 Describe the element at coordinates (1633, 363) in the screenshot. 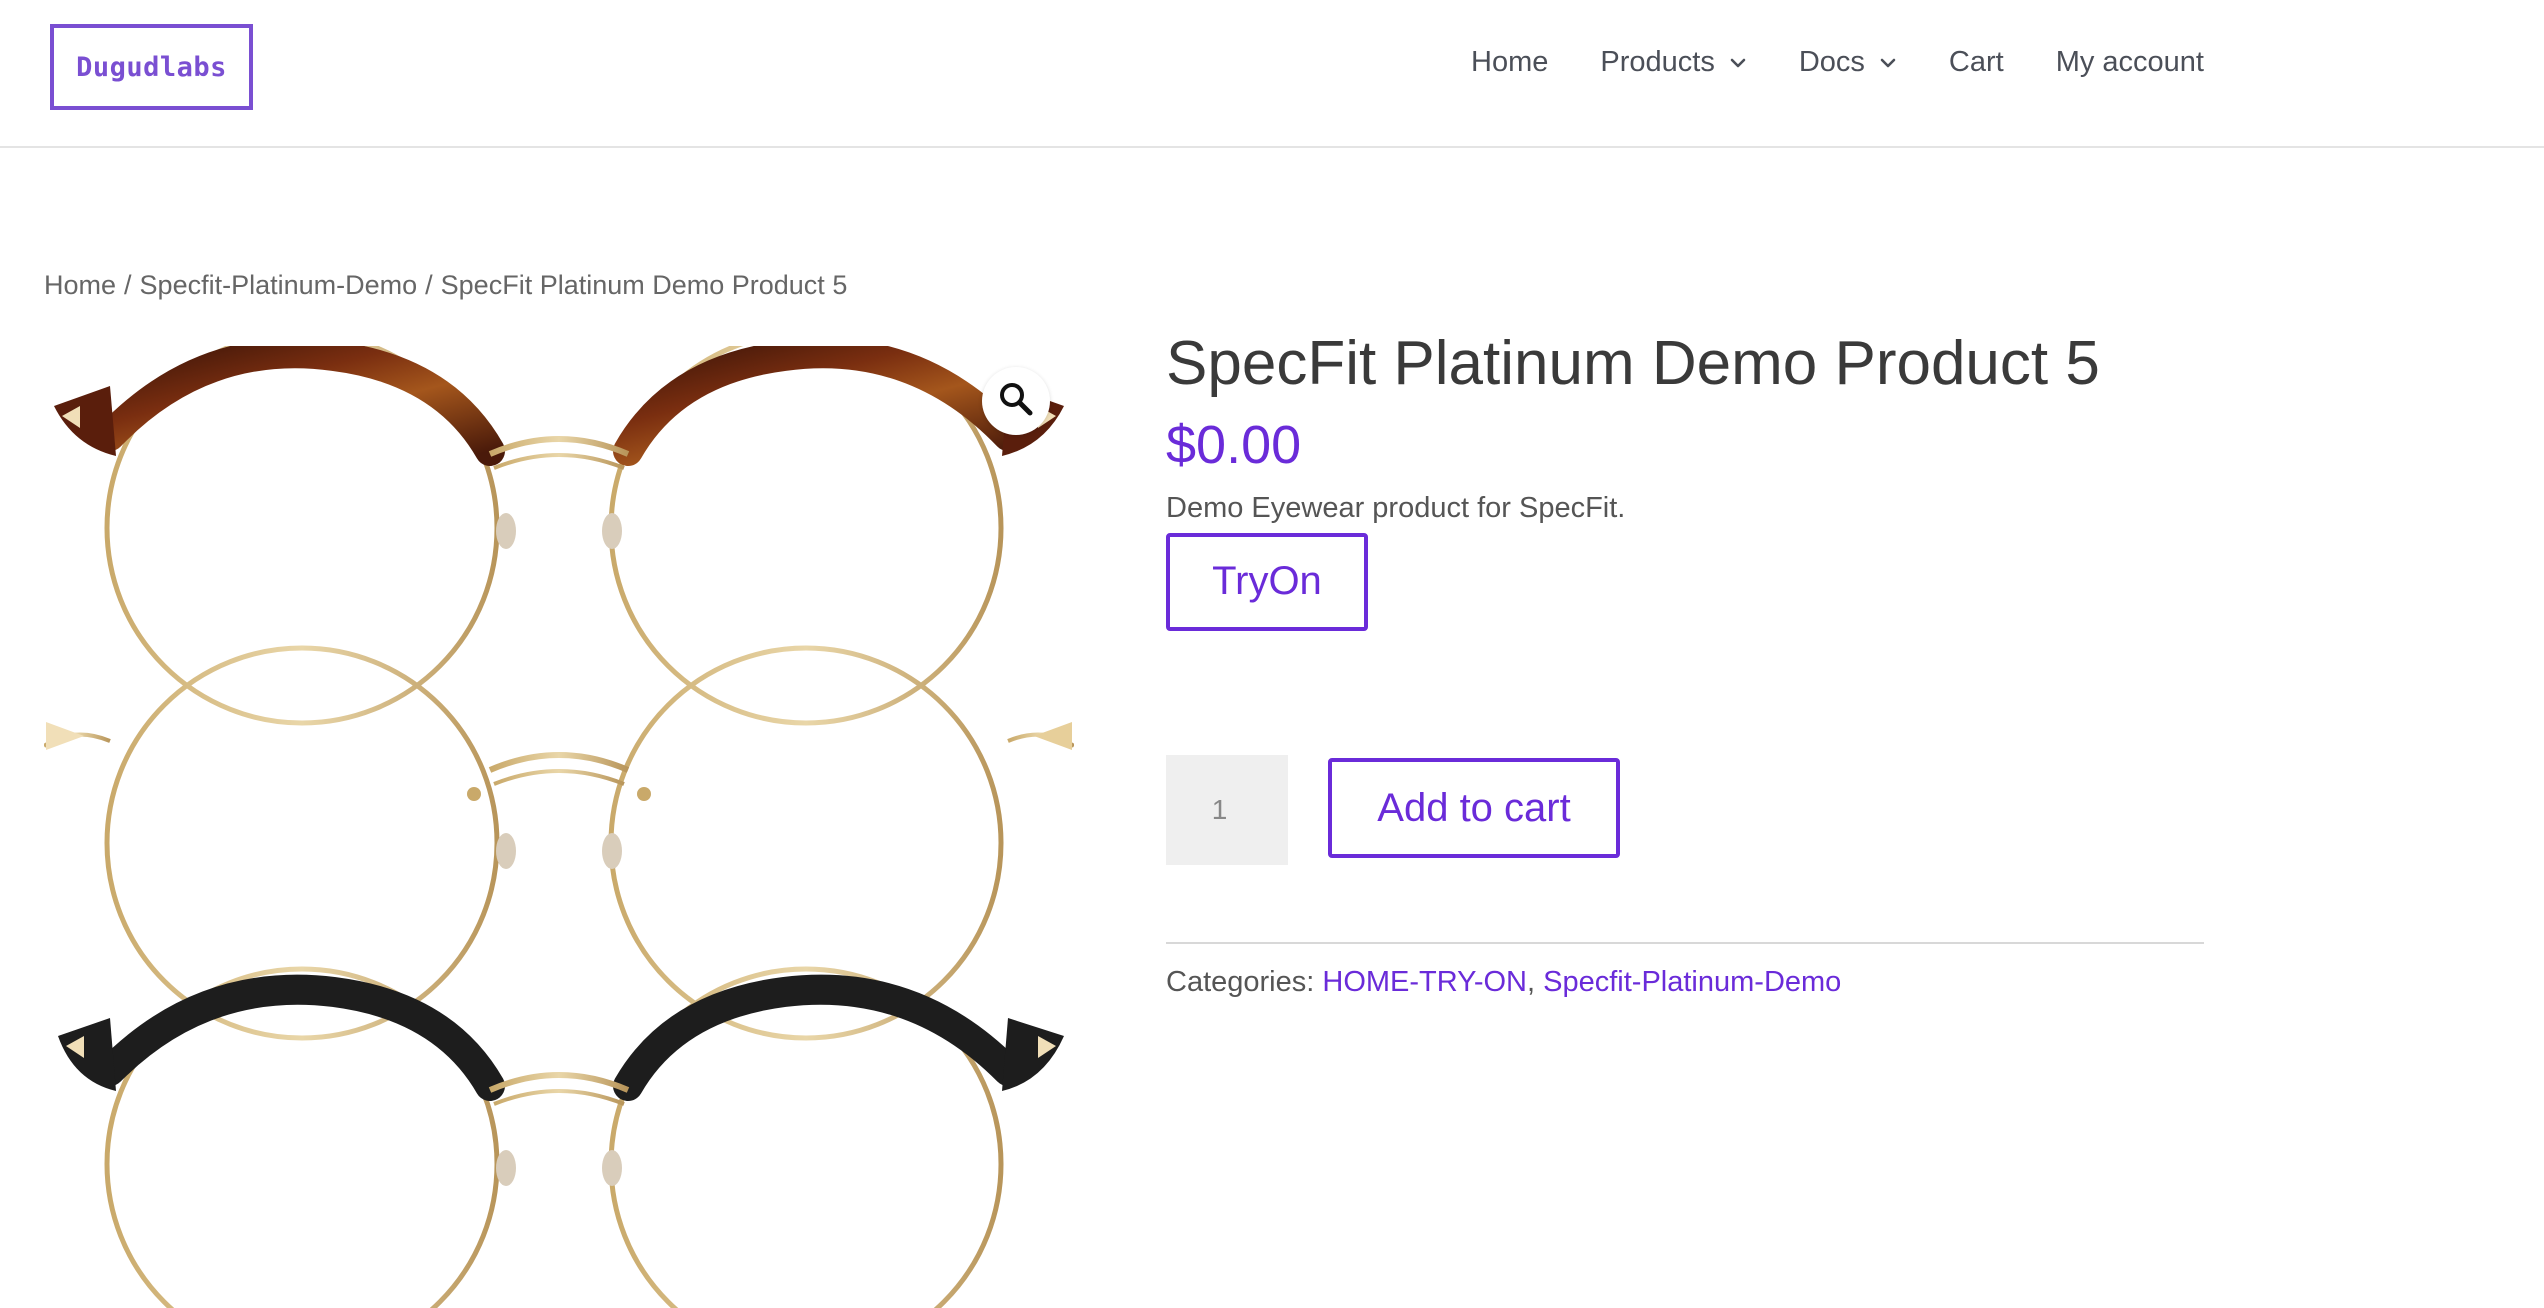

I see `product-title: SpecFit Platinum Demo Product 5` at that location.